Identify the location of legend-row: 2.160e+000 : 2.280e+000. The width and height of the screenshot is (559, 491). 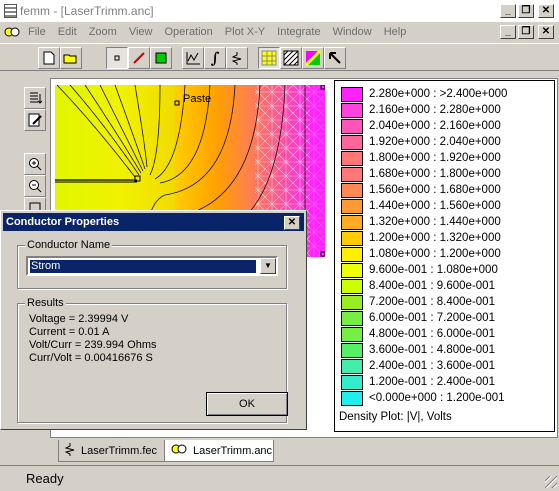
(421, 110).